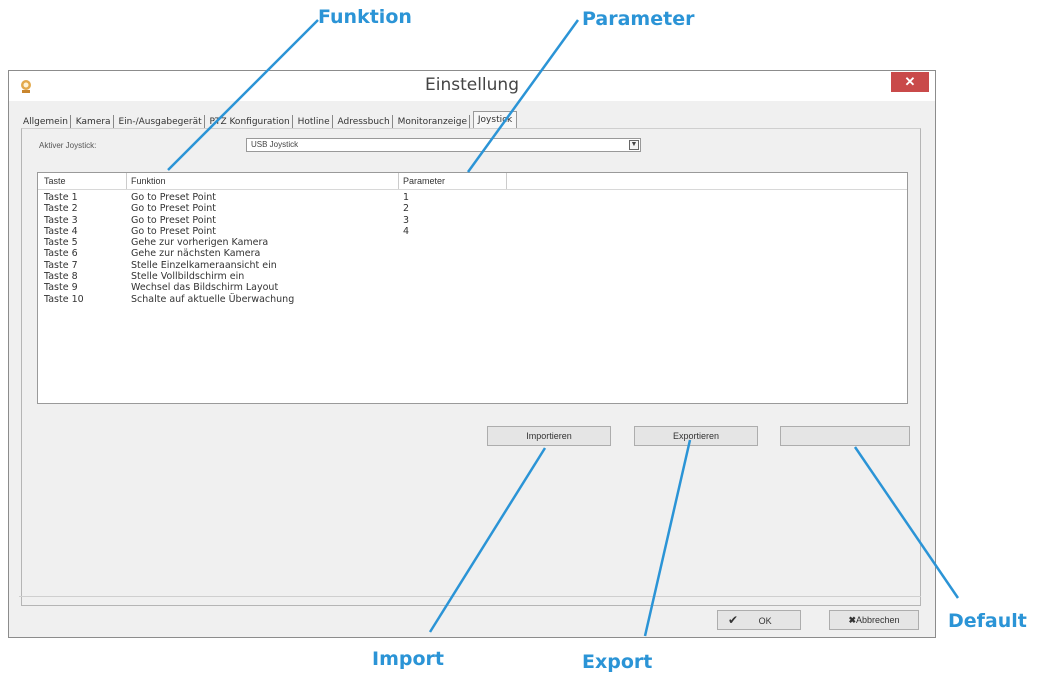 The height and width of the screenshot is (677, 1044). What do you see at coordinates (638, 19) in the screenshot?
I see `annotation-parameter: Parameter` at bounding box center [638, 19].